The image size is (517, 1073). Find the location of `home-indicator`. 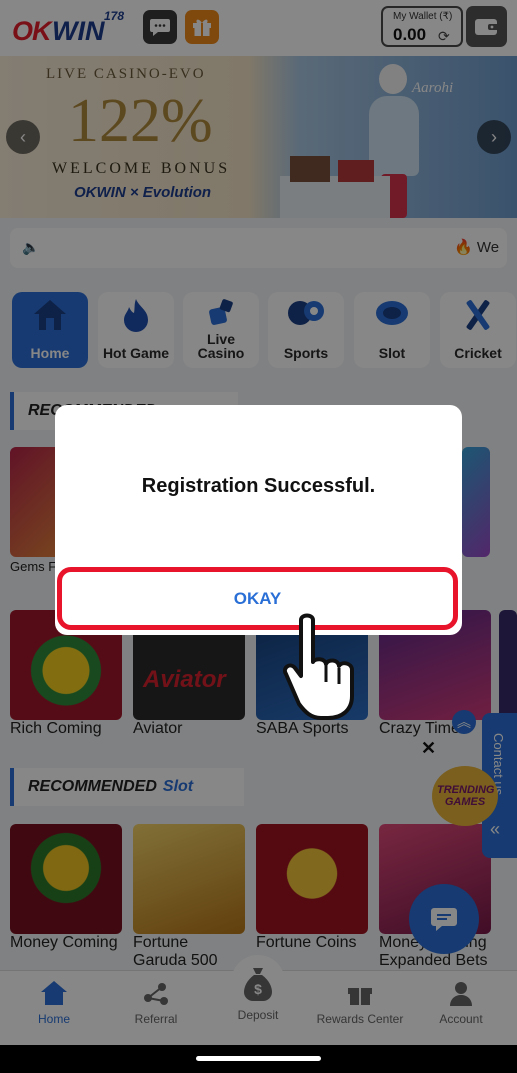

home-indicator is located at coordinates (258, 1058).